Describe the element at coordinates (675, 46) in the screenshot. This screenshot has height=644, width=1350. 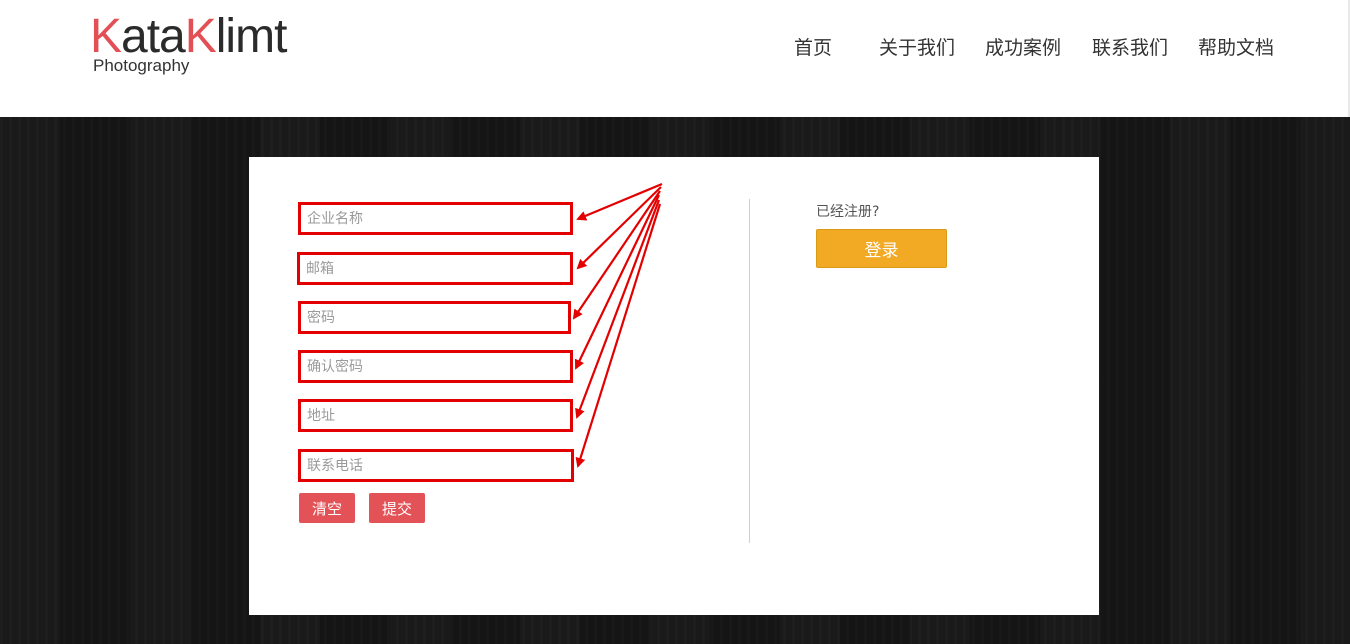
I see `main-nav: 首页 关于我们 成功案例 联系我们 帮助文档` at that location.